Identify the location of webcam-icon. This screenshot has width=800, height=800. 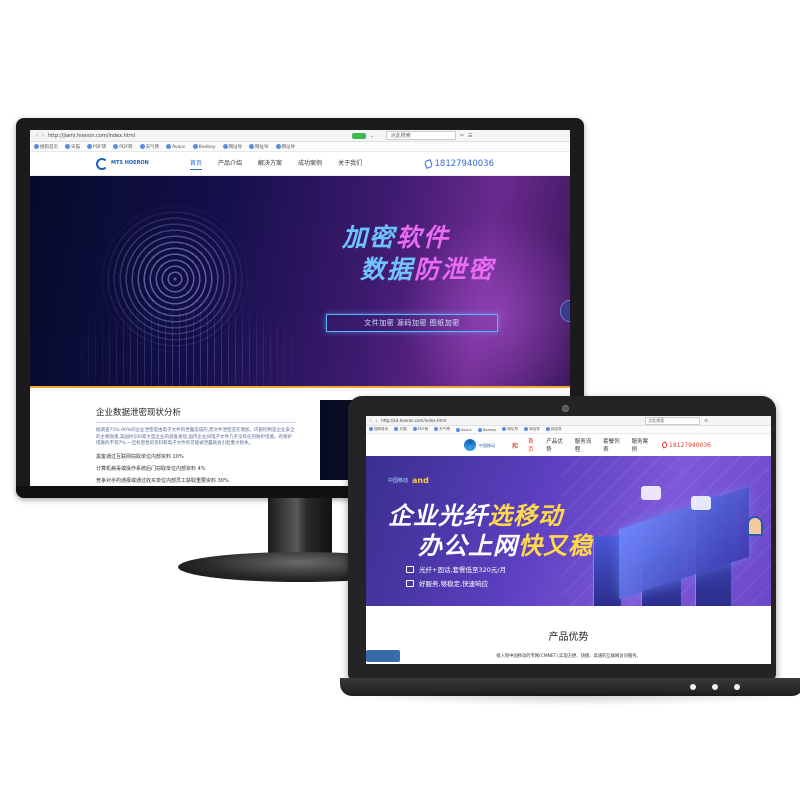
(565, 408).